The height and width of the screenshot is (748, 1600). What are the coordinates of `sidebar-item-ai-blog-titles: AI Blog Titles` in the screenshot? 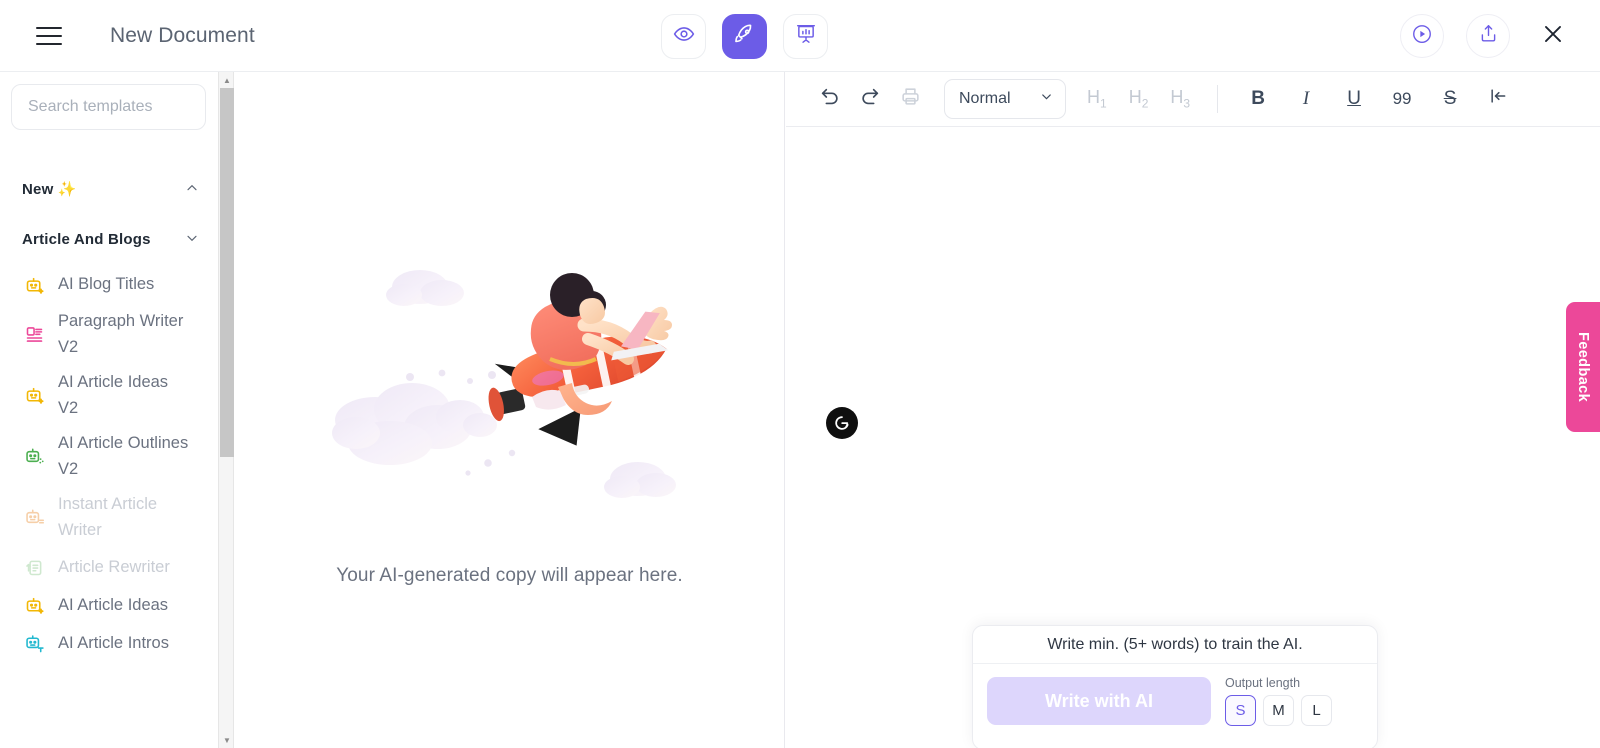 It's located at (109, 285).